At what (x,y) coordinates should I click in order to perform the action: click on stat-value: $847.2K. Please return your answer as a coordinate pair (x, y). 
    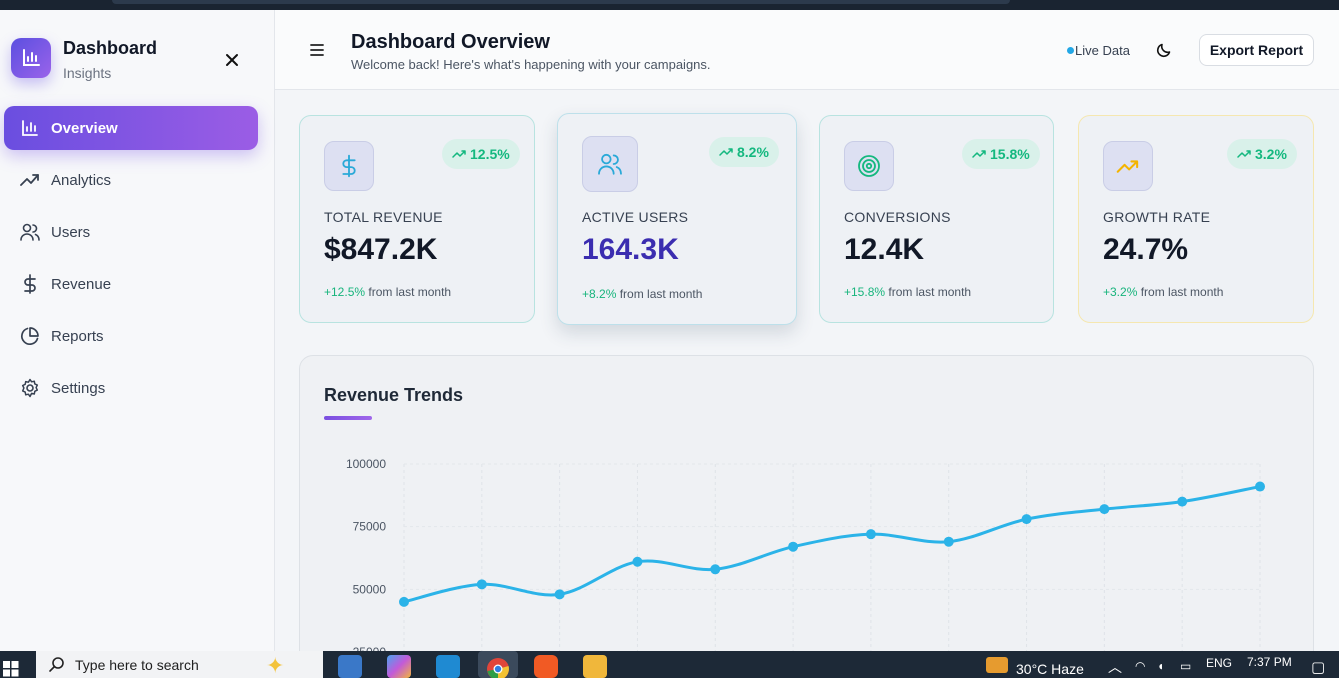
    Looking at the image, I should click on (381, 249).